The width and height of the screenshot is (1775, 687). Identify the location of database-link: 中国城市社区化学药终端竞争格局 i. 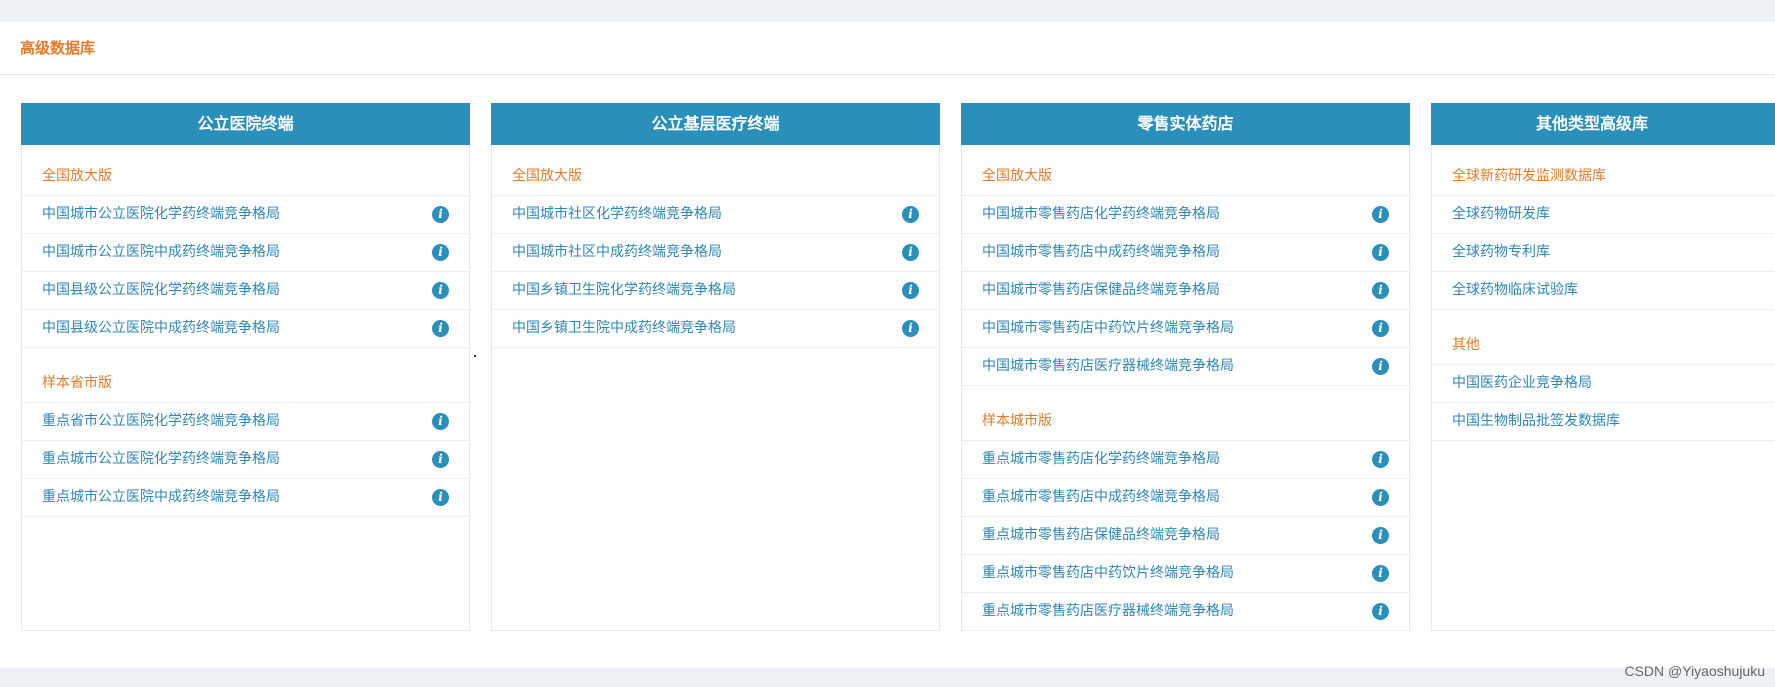
(715, 215).